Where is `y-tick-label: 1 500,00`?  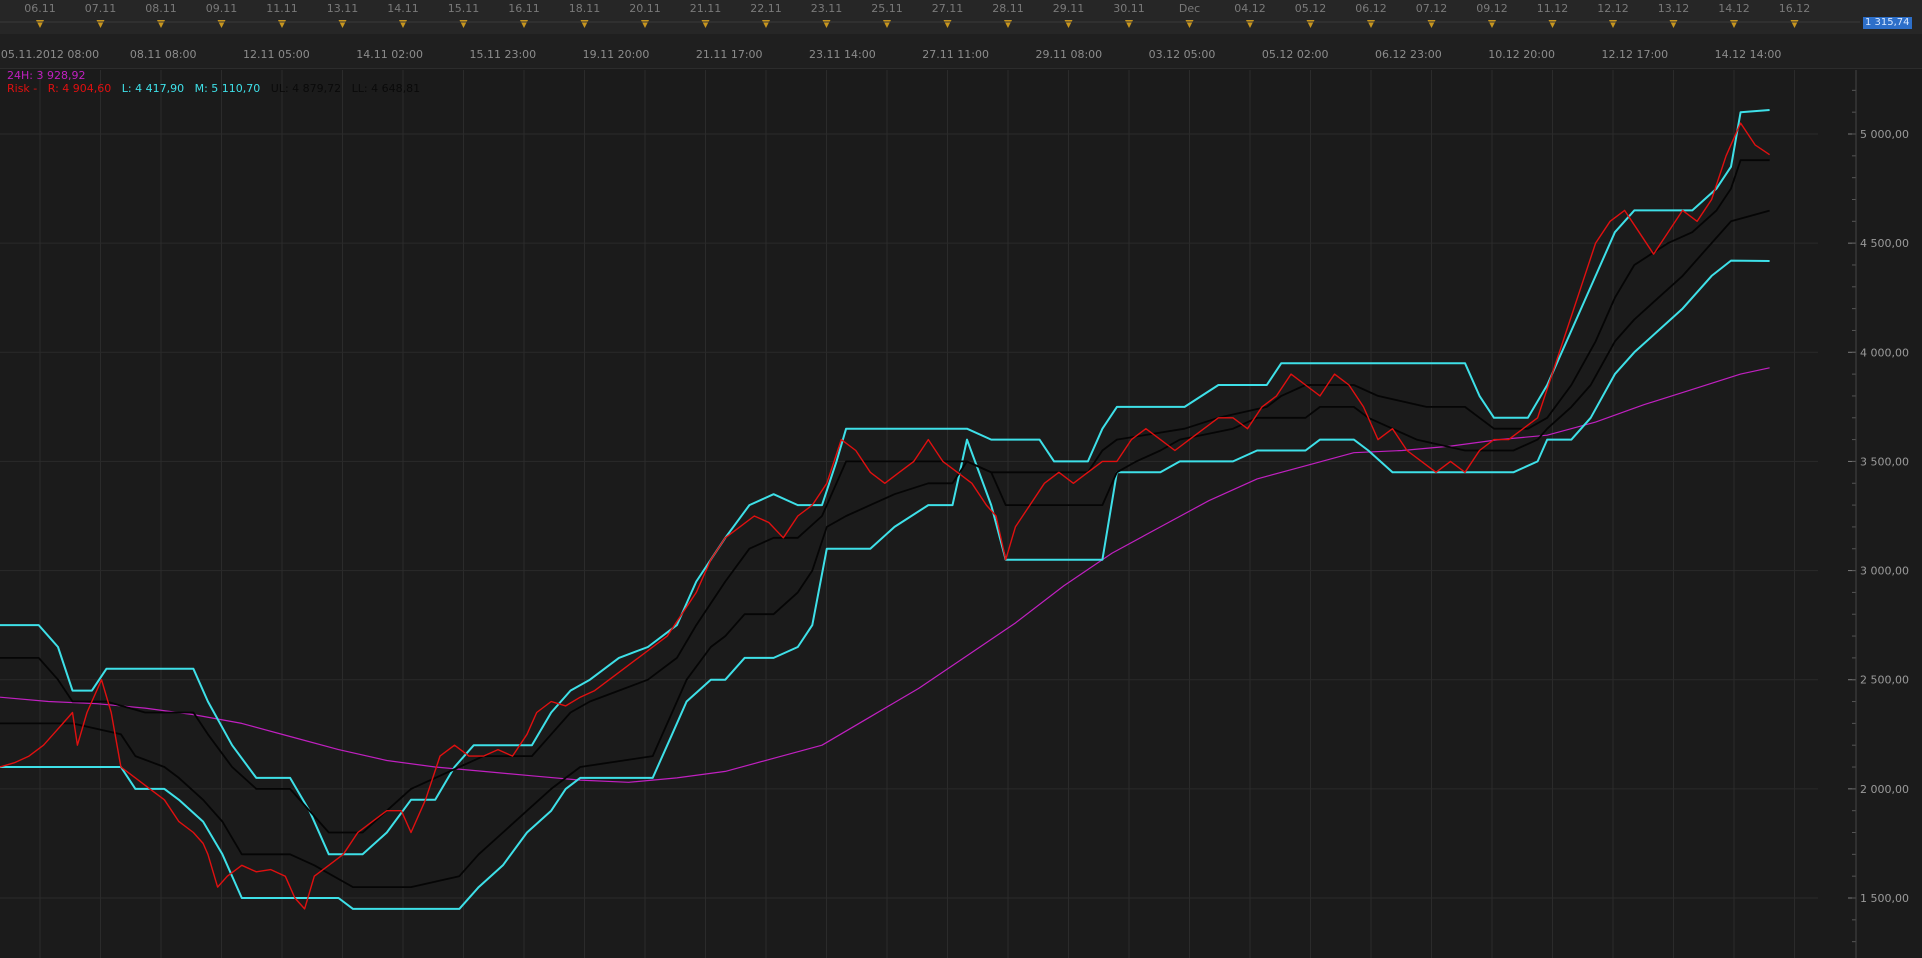 y-tick-label: 1 500,00 is located at coordinates (1884, 898).